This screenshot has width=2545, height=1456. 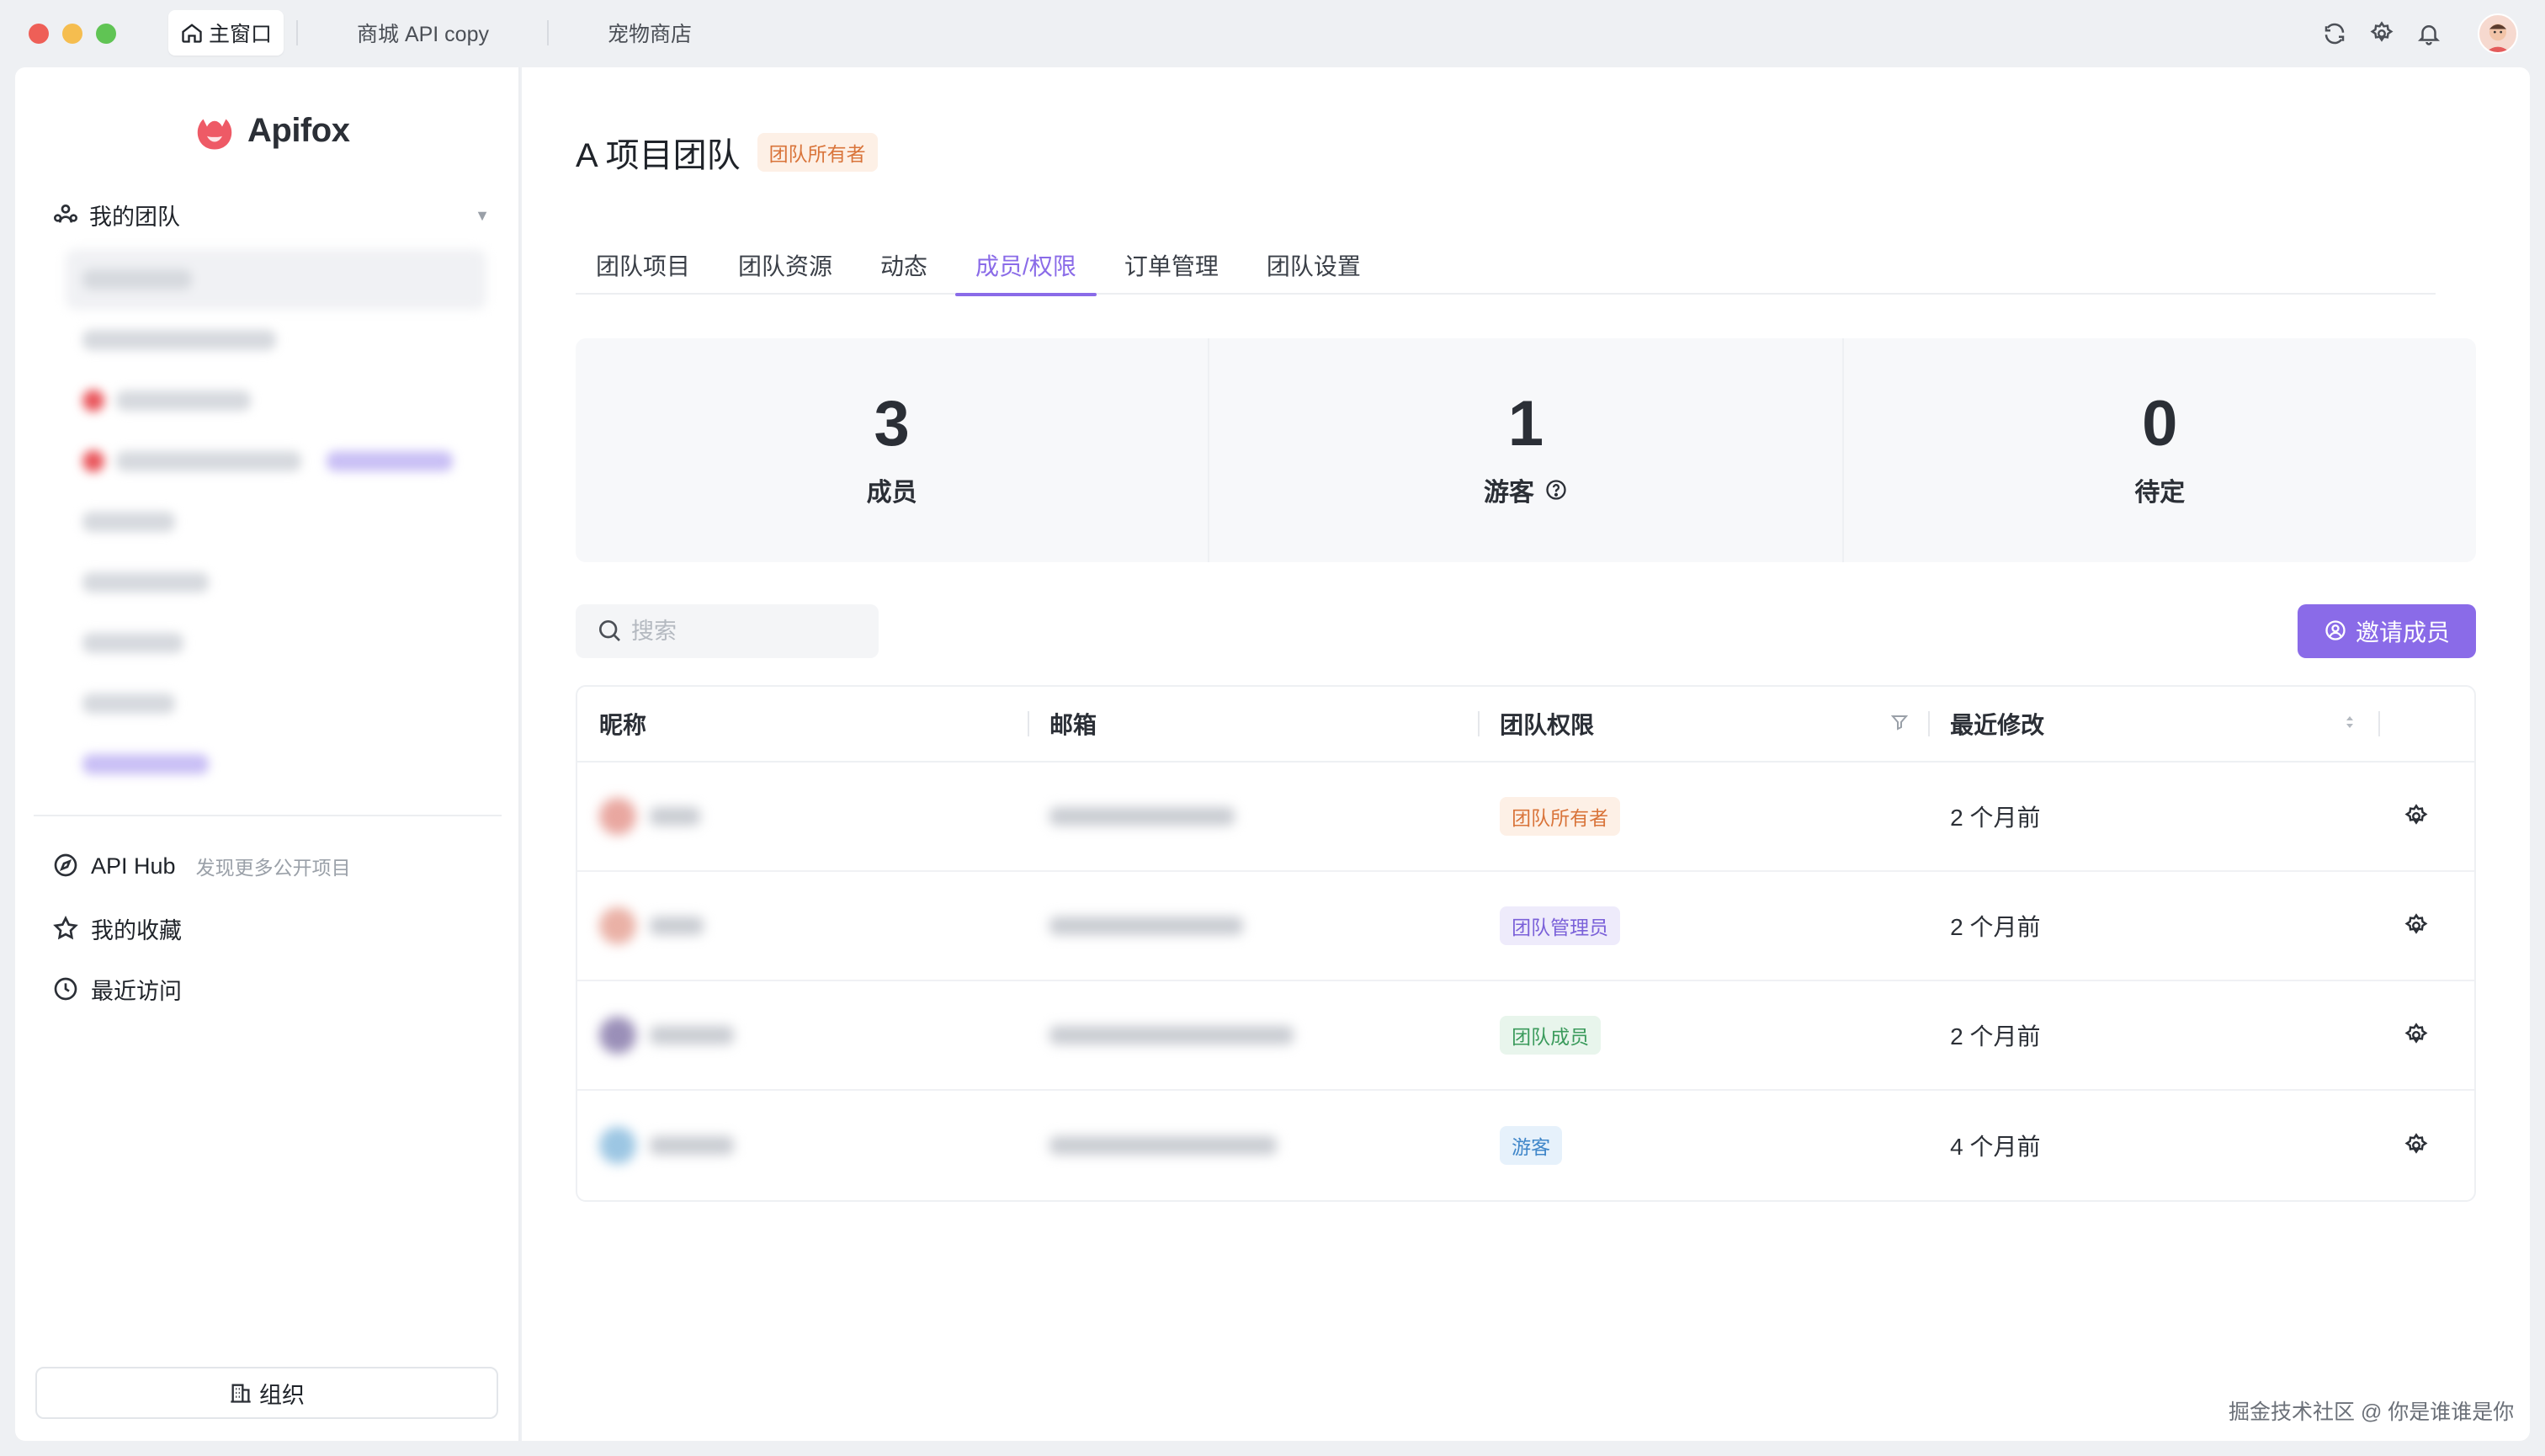 I want to click on table-row: 团队所有者 2 个月前, so click(x=1526, y=817).